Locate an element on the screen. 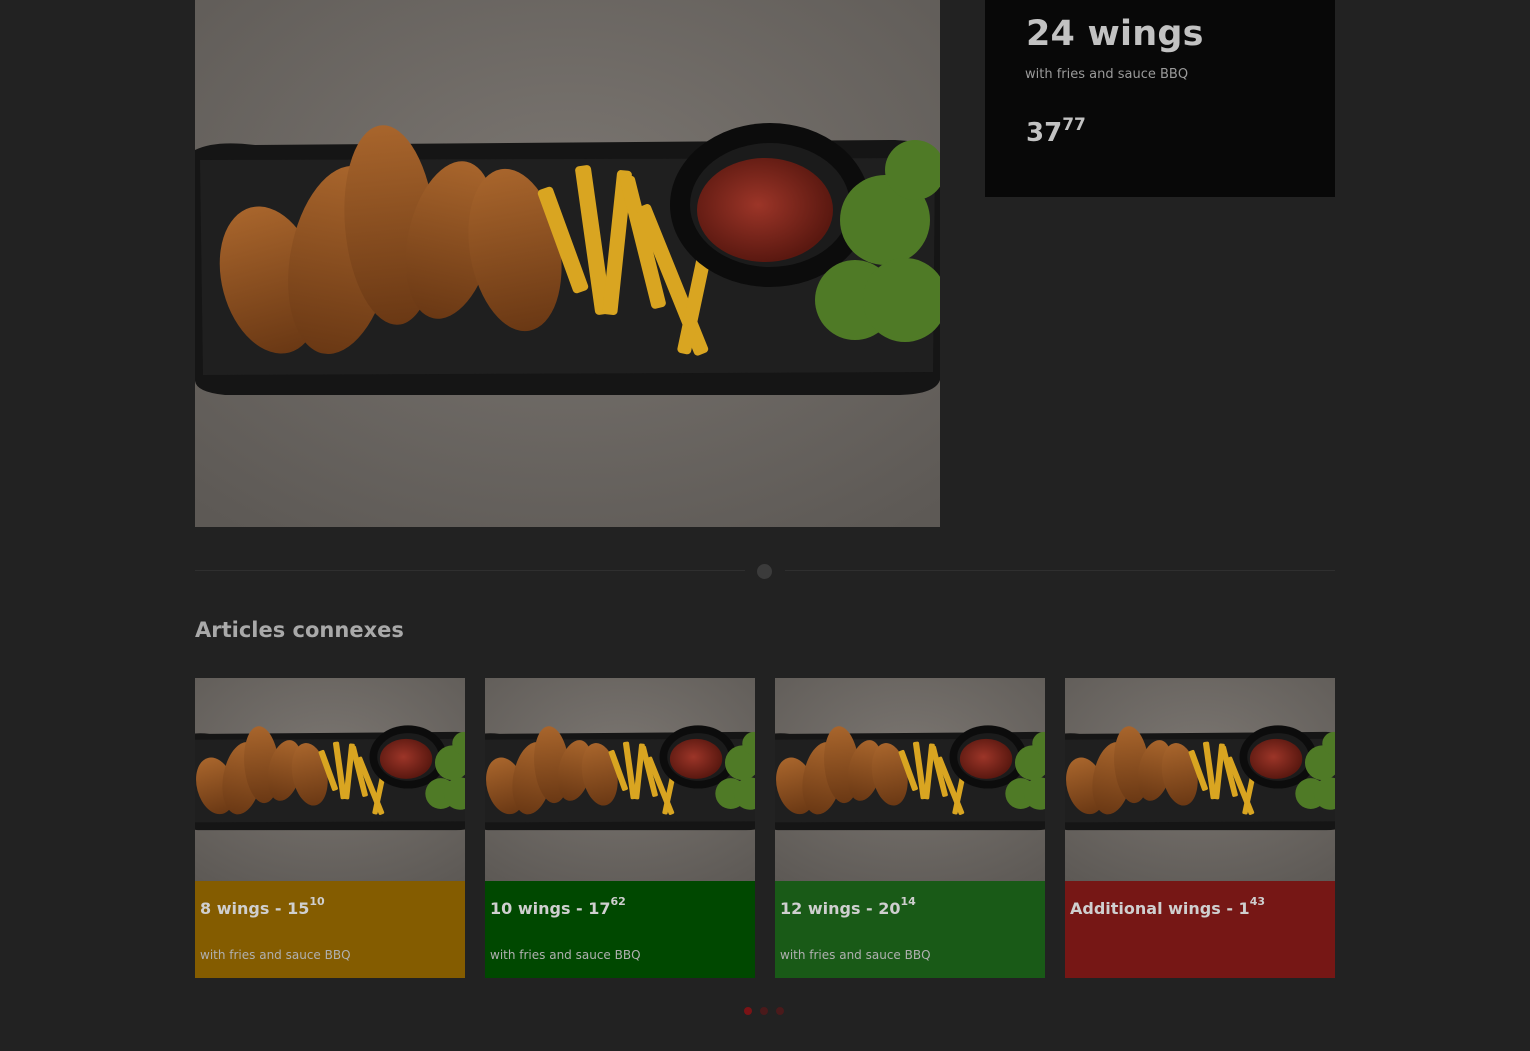 The width and height of the screenshot is (1530, 1051). related-card-name: 12 wings - 2014 is located at coordinates (848, 906).